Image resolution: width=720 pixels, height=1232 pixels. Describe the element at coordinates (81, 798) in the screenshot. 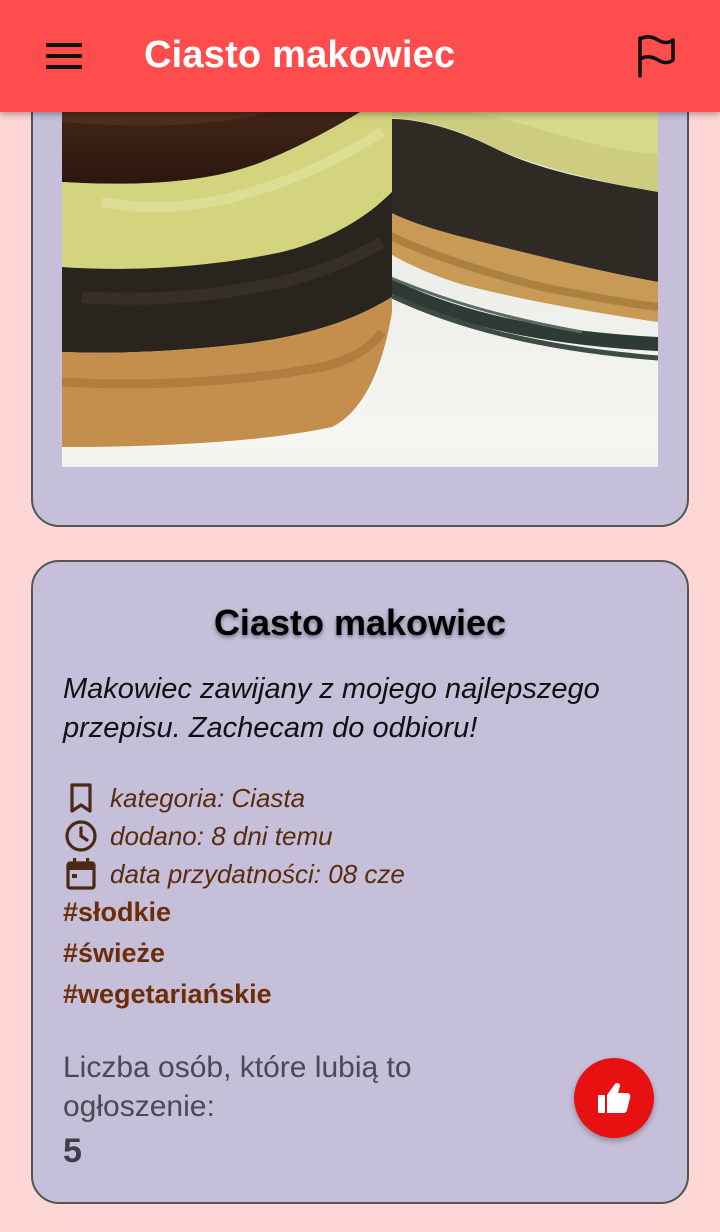

I see `bookmark-icon` at that location.